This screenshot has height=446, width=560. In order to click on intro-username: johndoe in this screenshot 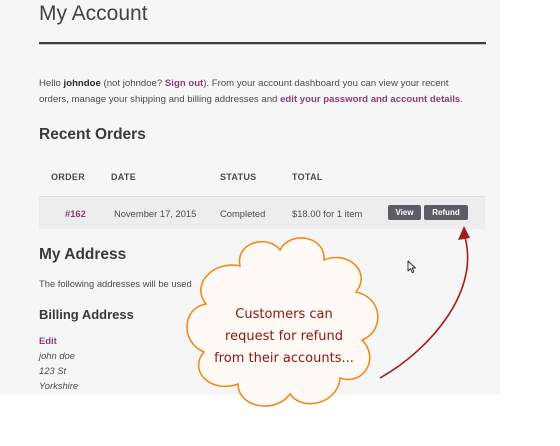, I will do `click(82, 83)`.